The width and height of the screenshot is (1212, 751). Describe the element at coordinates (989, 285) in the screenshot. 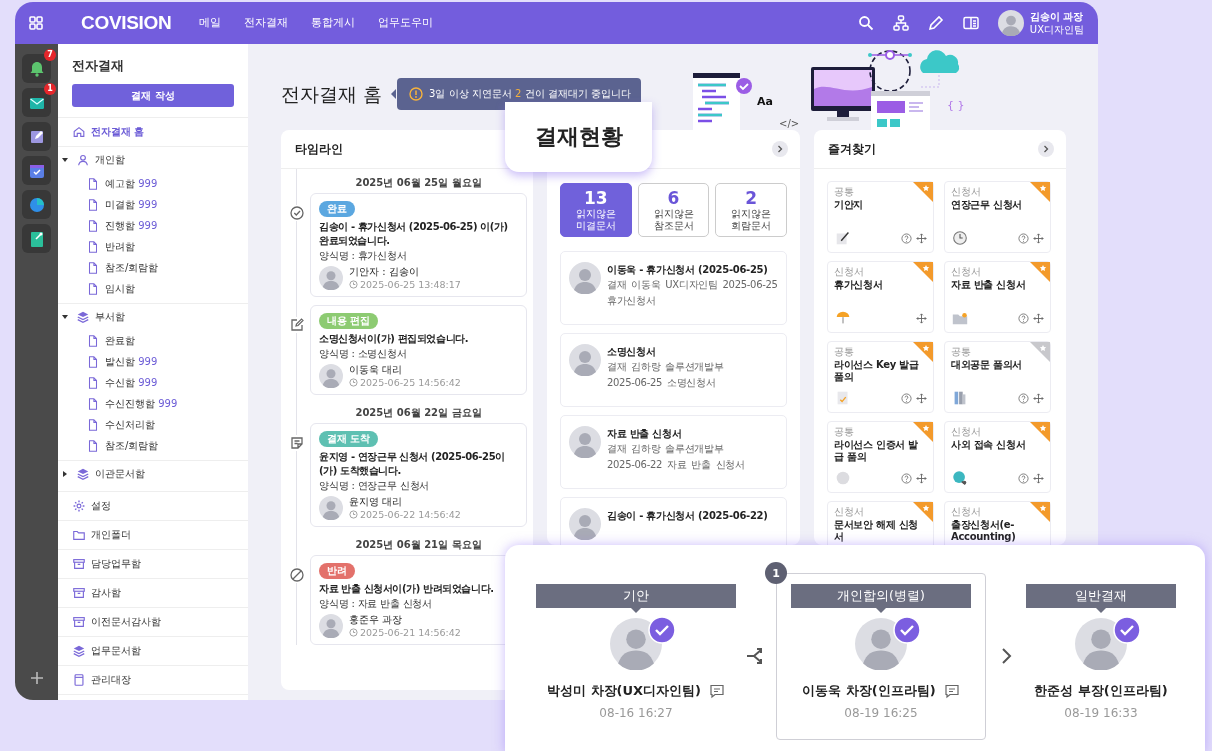

I see `form-name: 자료 반출 신청서` at that location.